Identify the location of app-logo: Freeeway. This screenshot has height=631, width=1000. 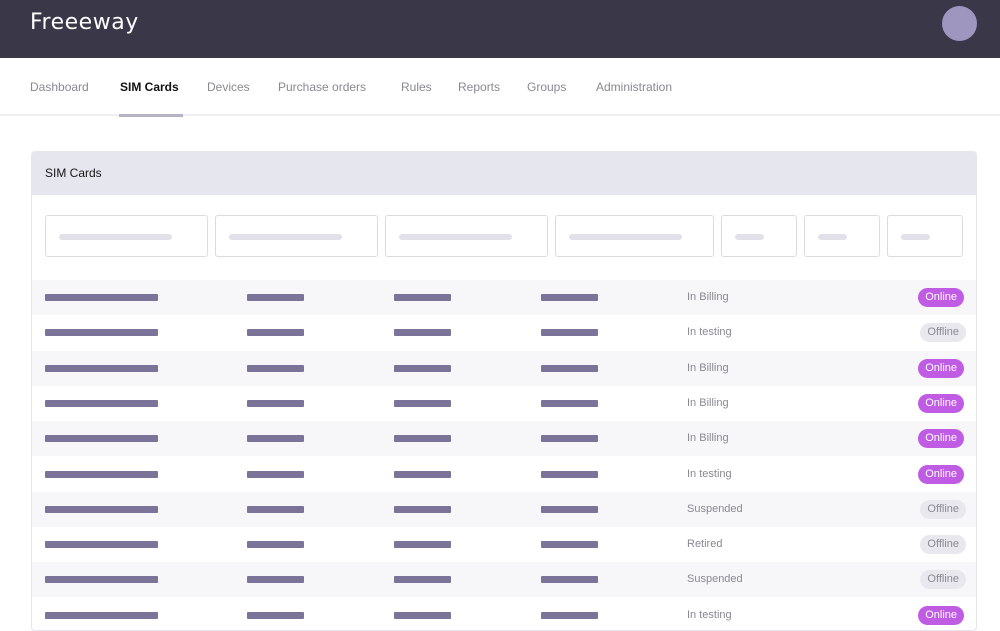
(84, 23).